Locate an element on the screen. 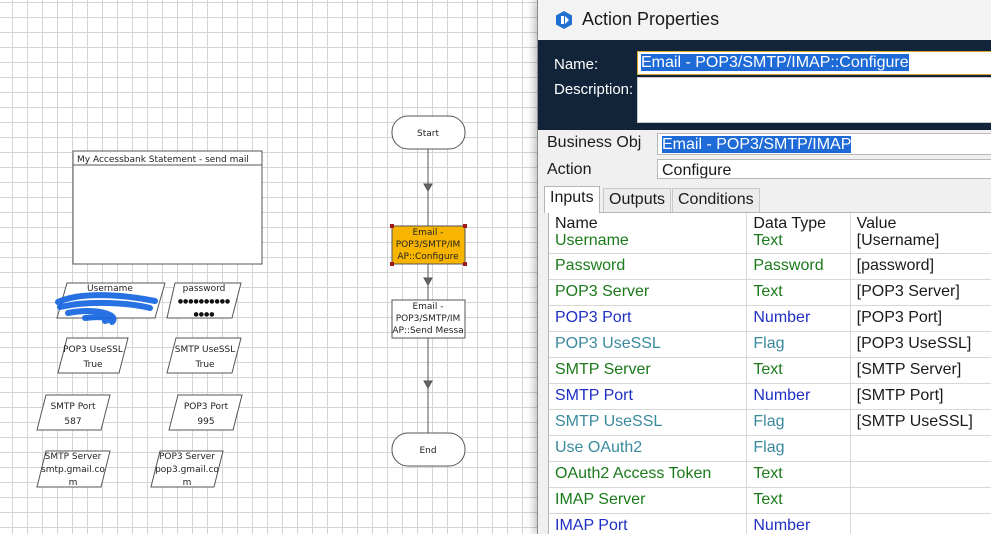 This screenshot has width=991, height=534. data-item-pop3-server: POP3 Server pop3.gmail.co m is located at coordinates (187, 469).